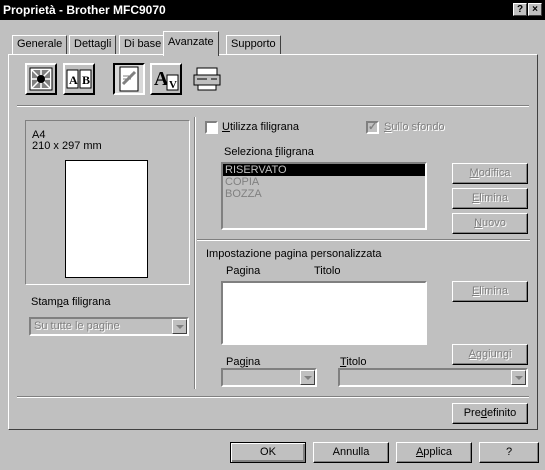  Describe the element at coordinates (166, 79) in the screenshot. I see `page-setting-icon: A V` at that location.